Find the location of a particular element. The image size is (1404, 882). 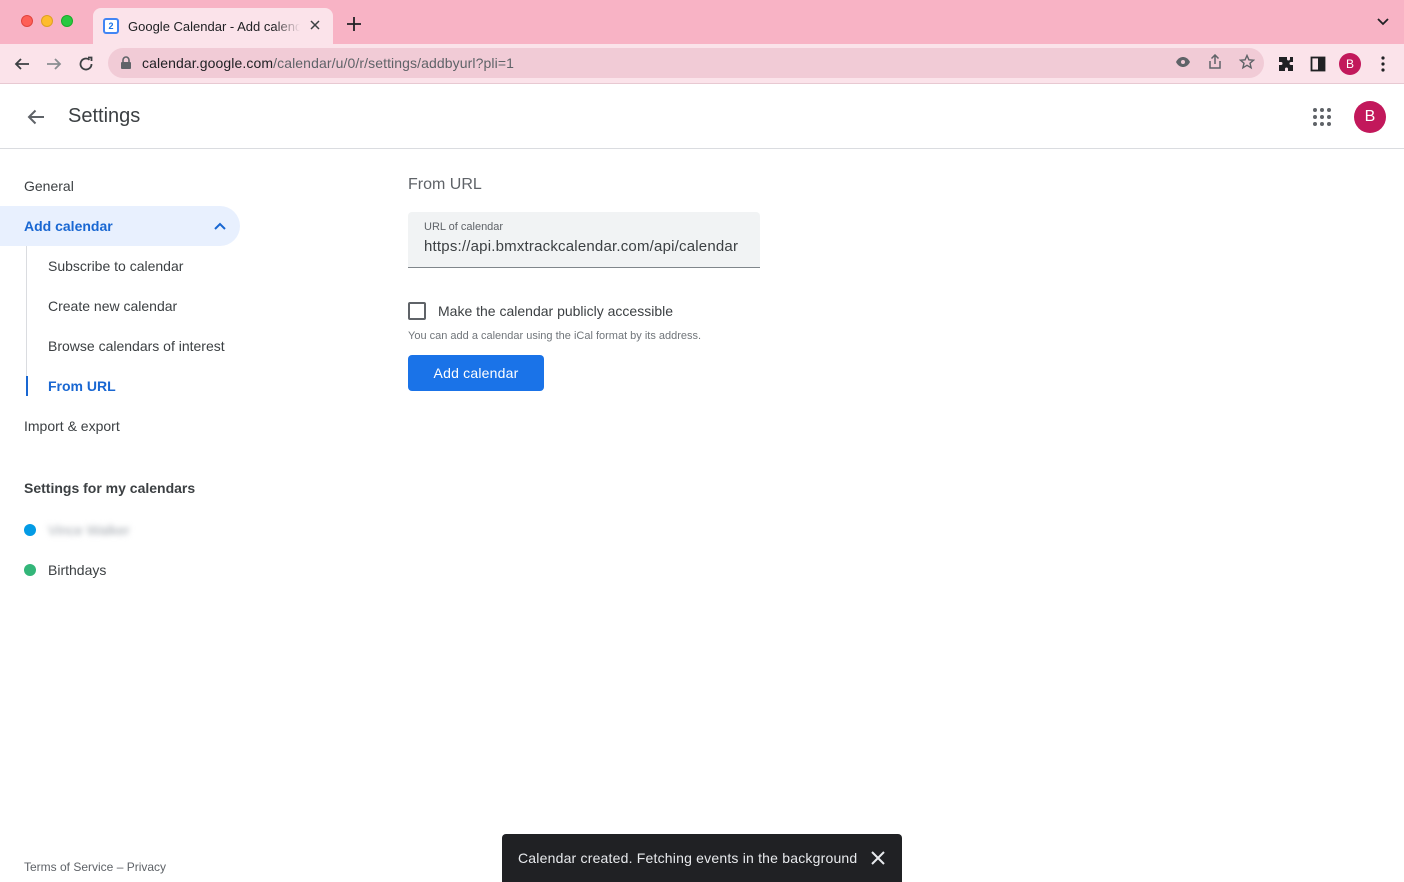

calendar-item-personal: Vince Walker is located at coordinates (77, 530).